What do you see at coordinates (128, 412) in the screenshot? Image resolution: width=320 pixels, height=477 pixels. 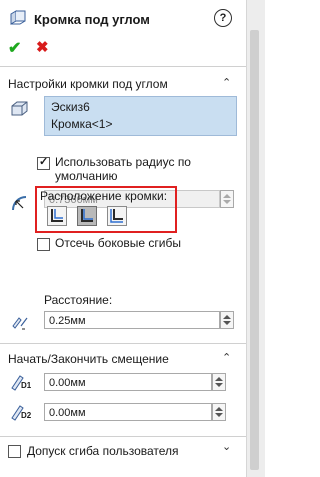 I see `end-offset-field: 0.00мм` at bounding box center [128, 412].